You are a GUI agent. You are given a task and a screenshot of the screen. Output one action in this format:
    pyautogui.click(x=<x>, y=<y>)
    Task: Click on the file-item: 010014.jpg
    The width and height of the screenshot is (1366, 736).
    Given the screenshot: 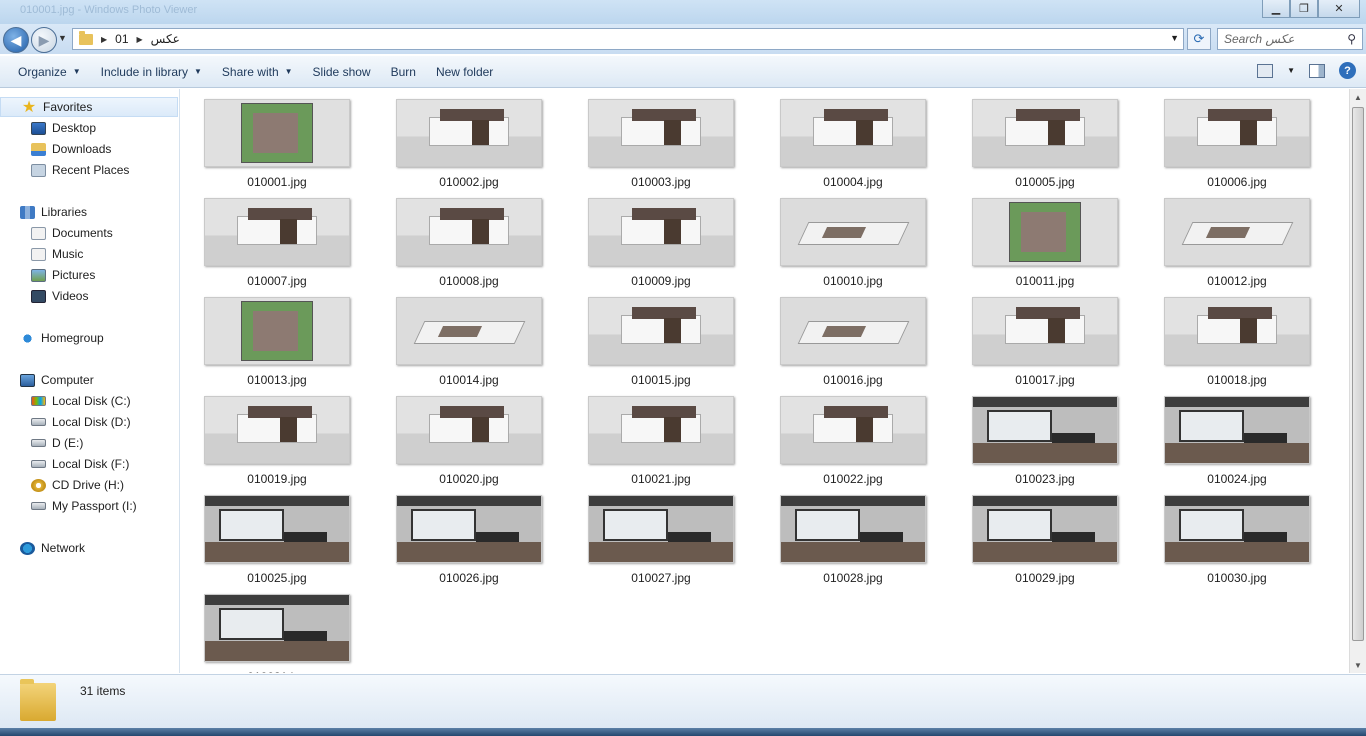 What is the action you would take?
    pyautogui.click(x=469, y=344)
    